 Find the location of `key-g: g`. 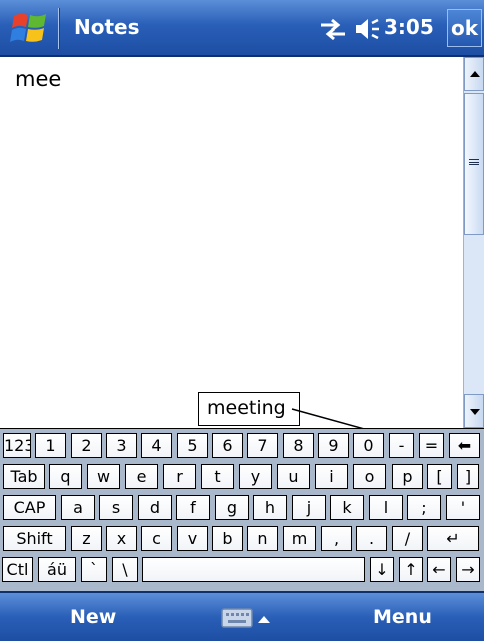

key-g: g is located at coordinates (232, 507).